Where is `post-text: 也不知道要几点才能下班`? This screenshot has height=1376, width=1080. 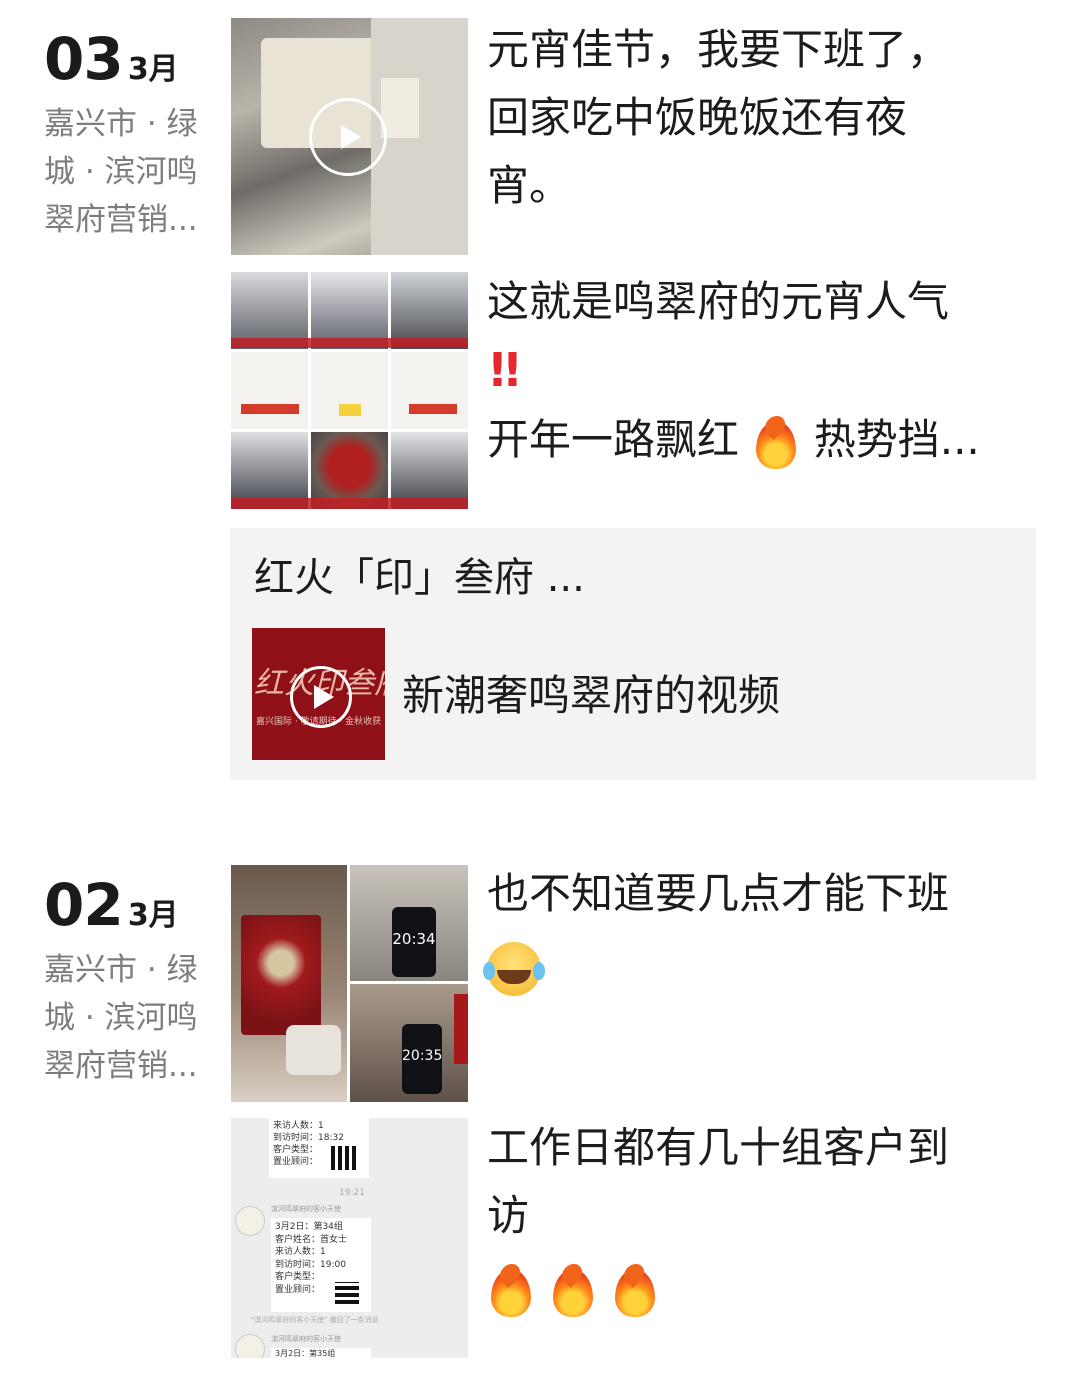
post-text: 也不知道要几点才能下班 is located at coordinates (765, 930).